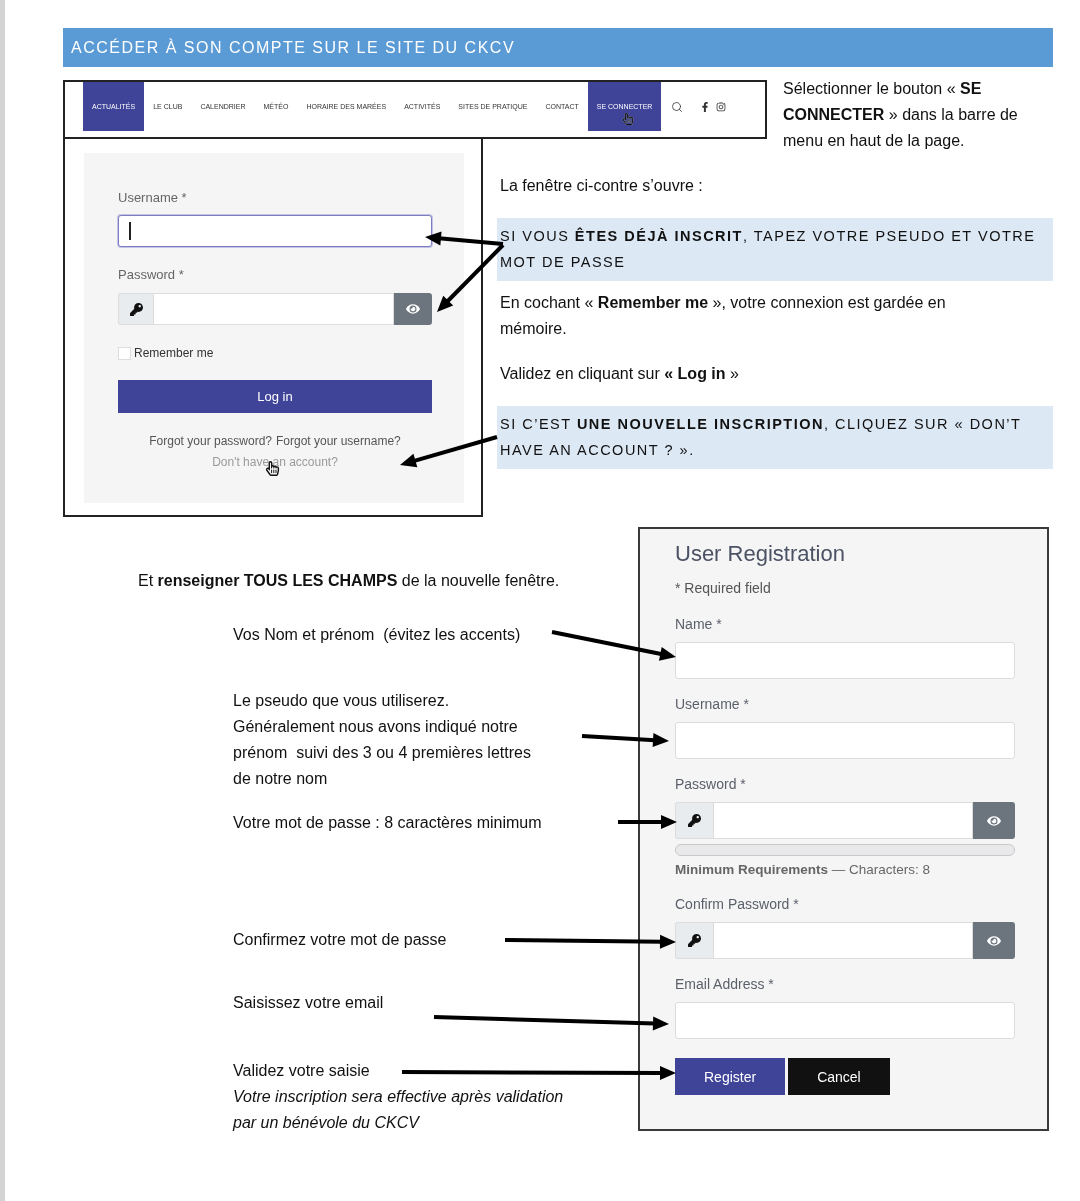 This screenshot has width=1080, height=1201. Describe the element at coordinates (301, 1071) in the screenshot. I see `annotation-text: Validez votre saisie` at that location.